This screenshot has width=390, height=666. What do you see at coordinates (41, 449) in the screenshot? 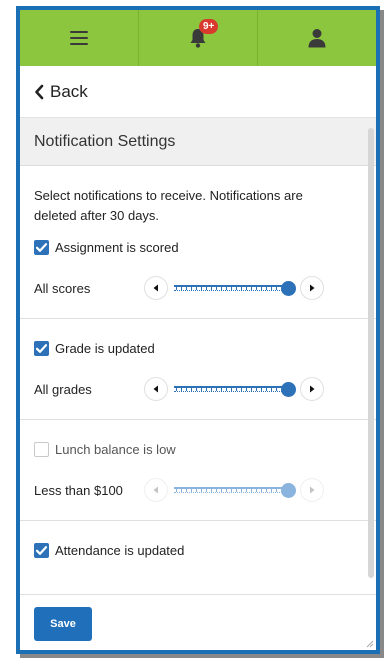
I see `checkbox-unchecked-icon` at bounding box center [41, 449].